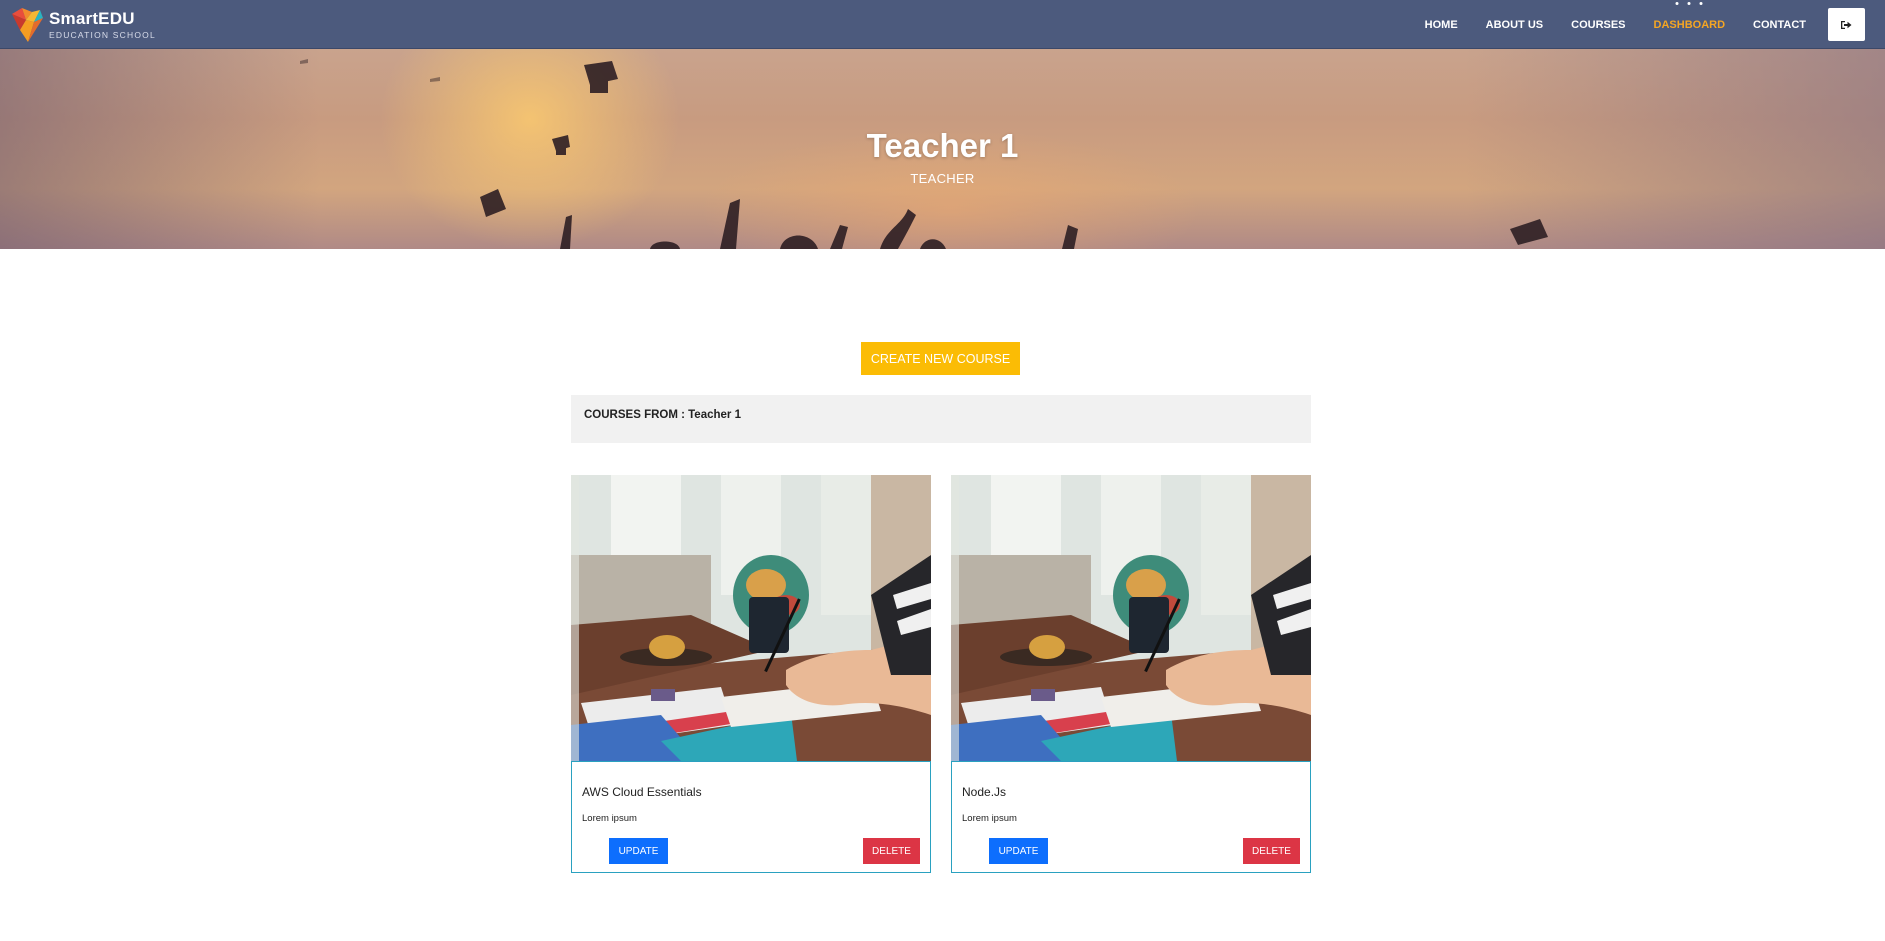  Describe the element at coordinates (1689, 3) in the screenshot. I see `active-indicator-dots` at that location.